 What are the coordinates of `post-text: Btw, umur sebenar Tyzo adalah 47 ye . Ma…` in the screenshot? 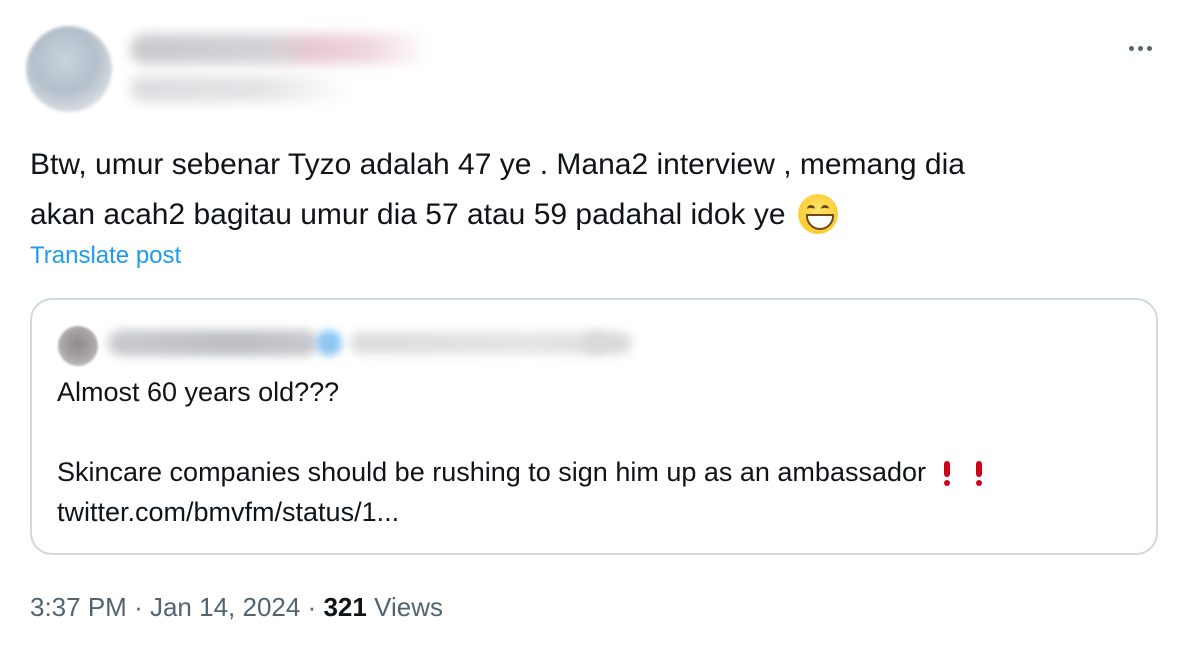 It's located at (590, 190).